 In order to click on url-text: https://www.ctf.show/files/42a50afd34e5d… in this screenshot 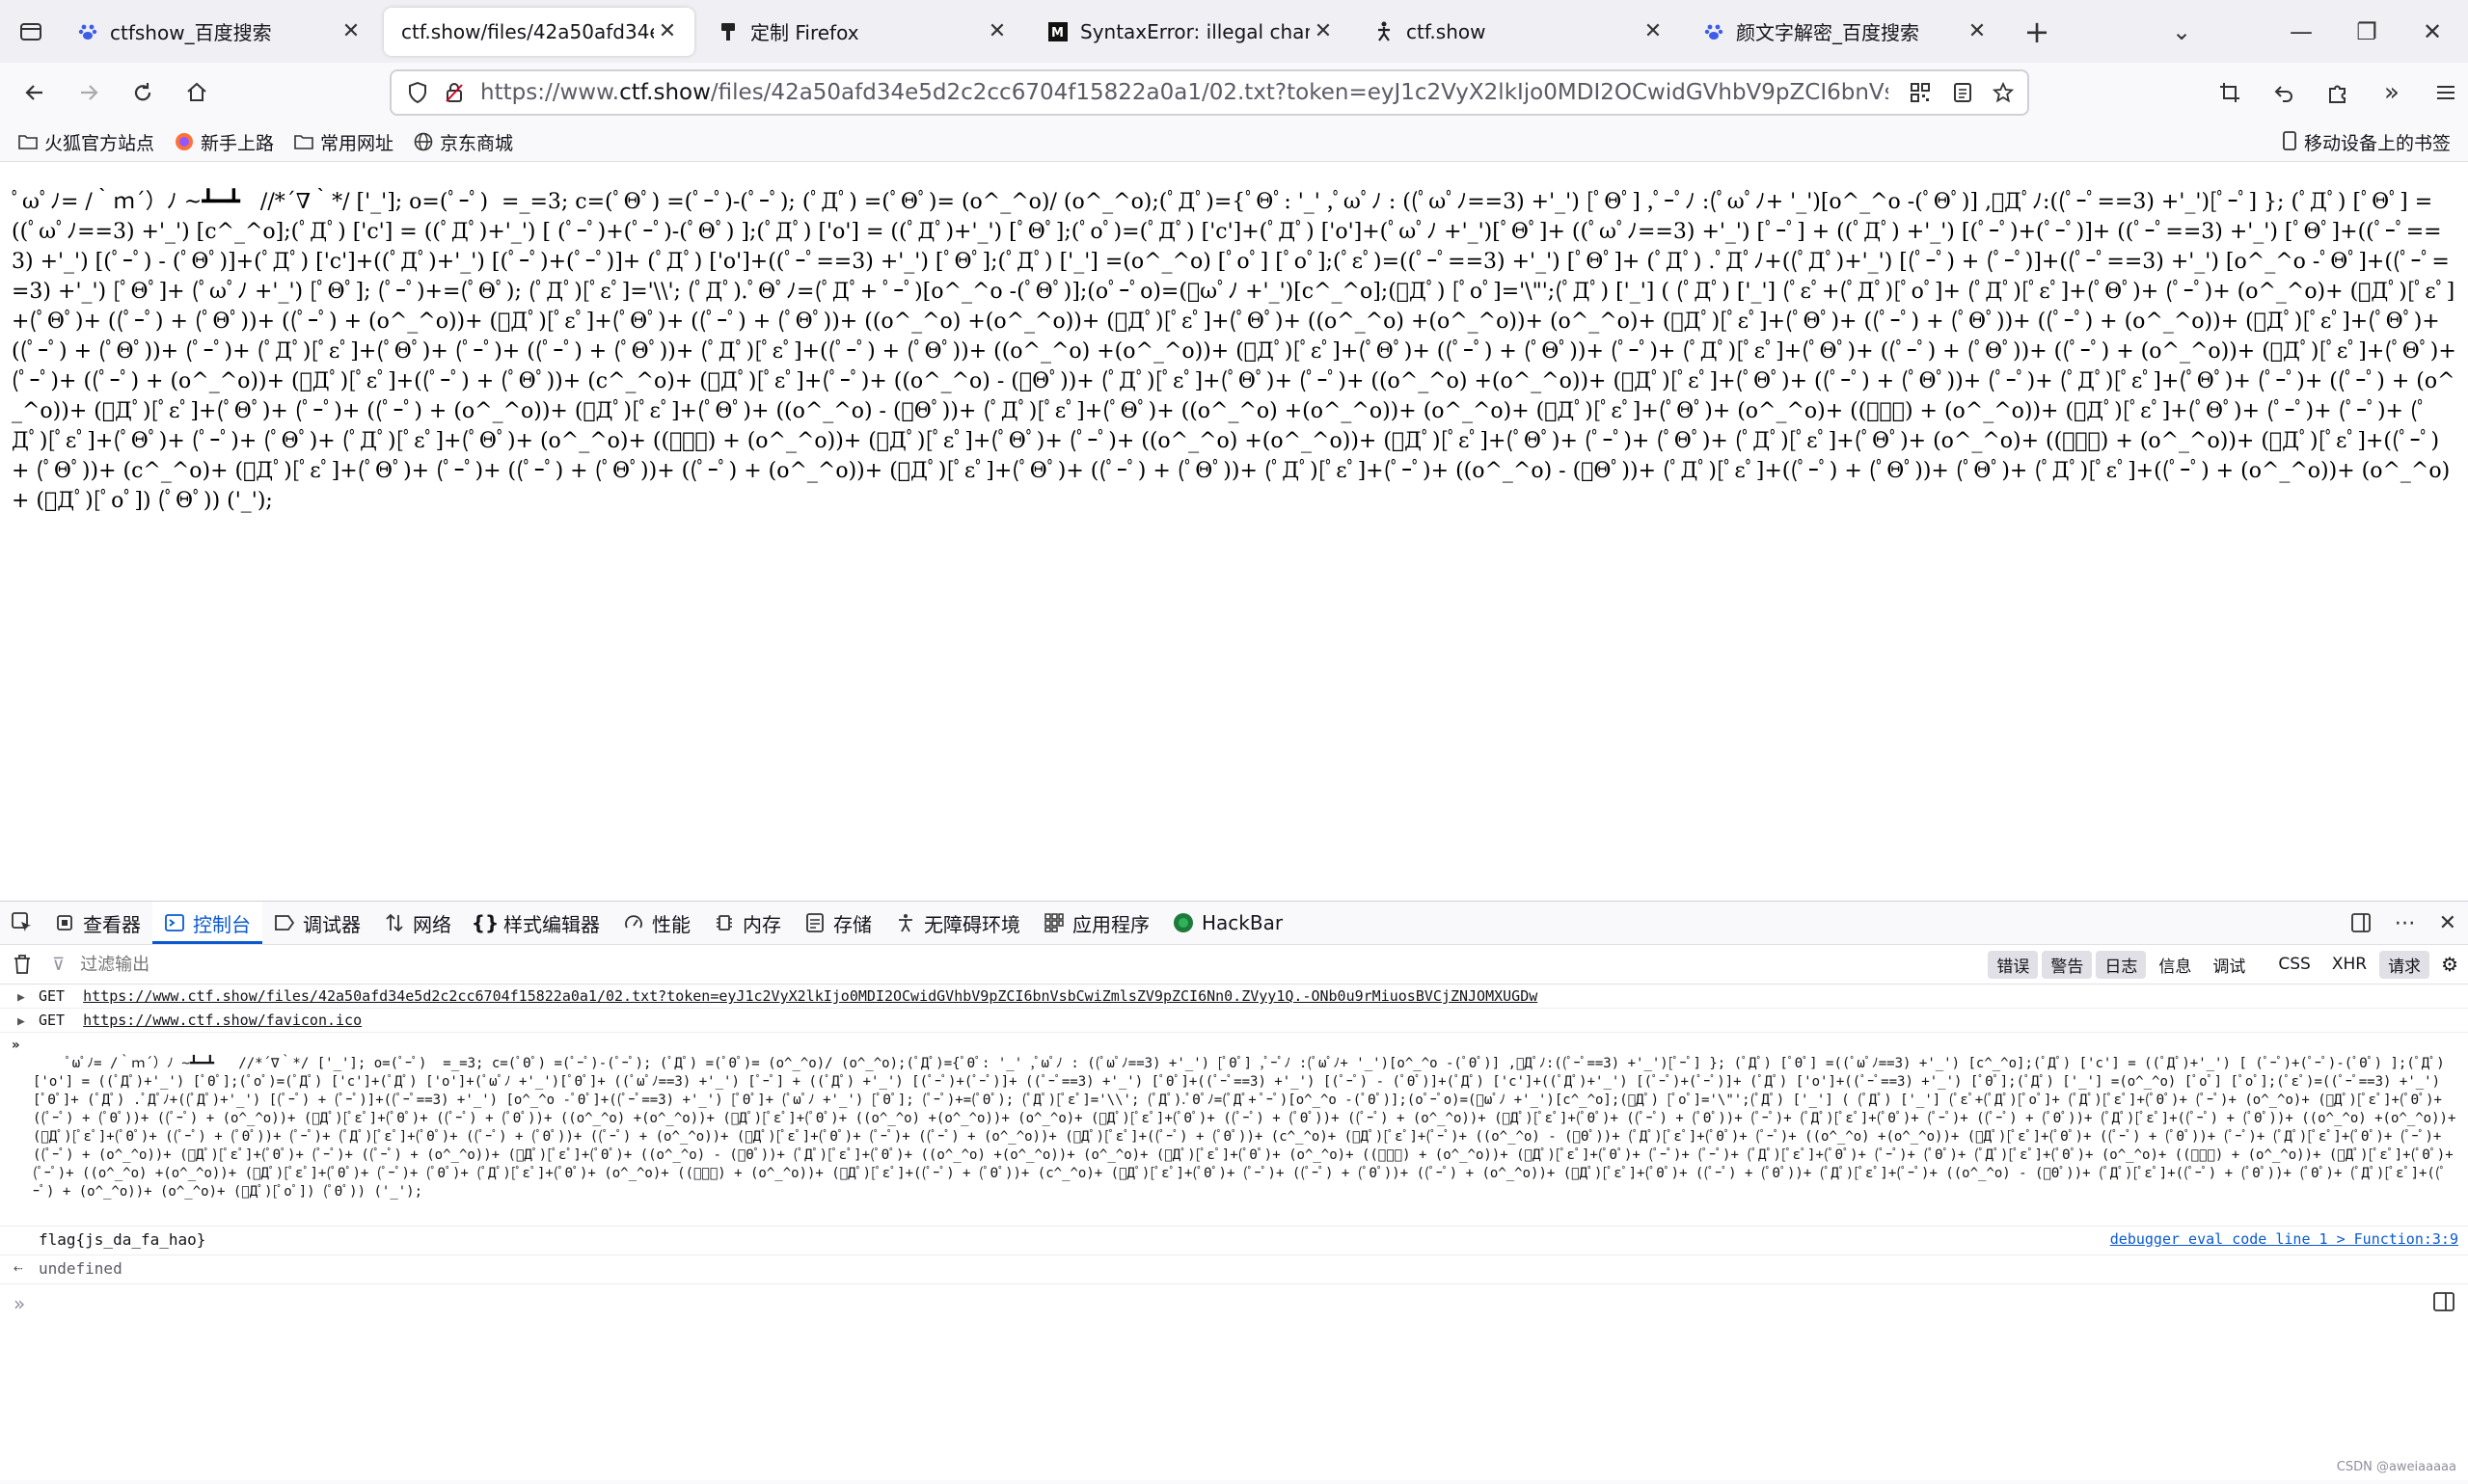, I will do `click(1184, 92)`.